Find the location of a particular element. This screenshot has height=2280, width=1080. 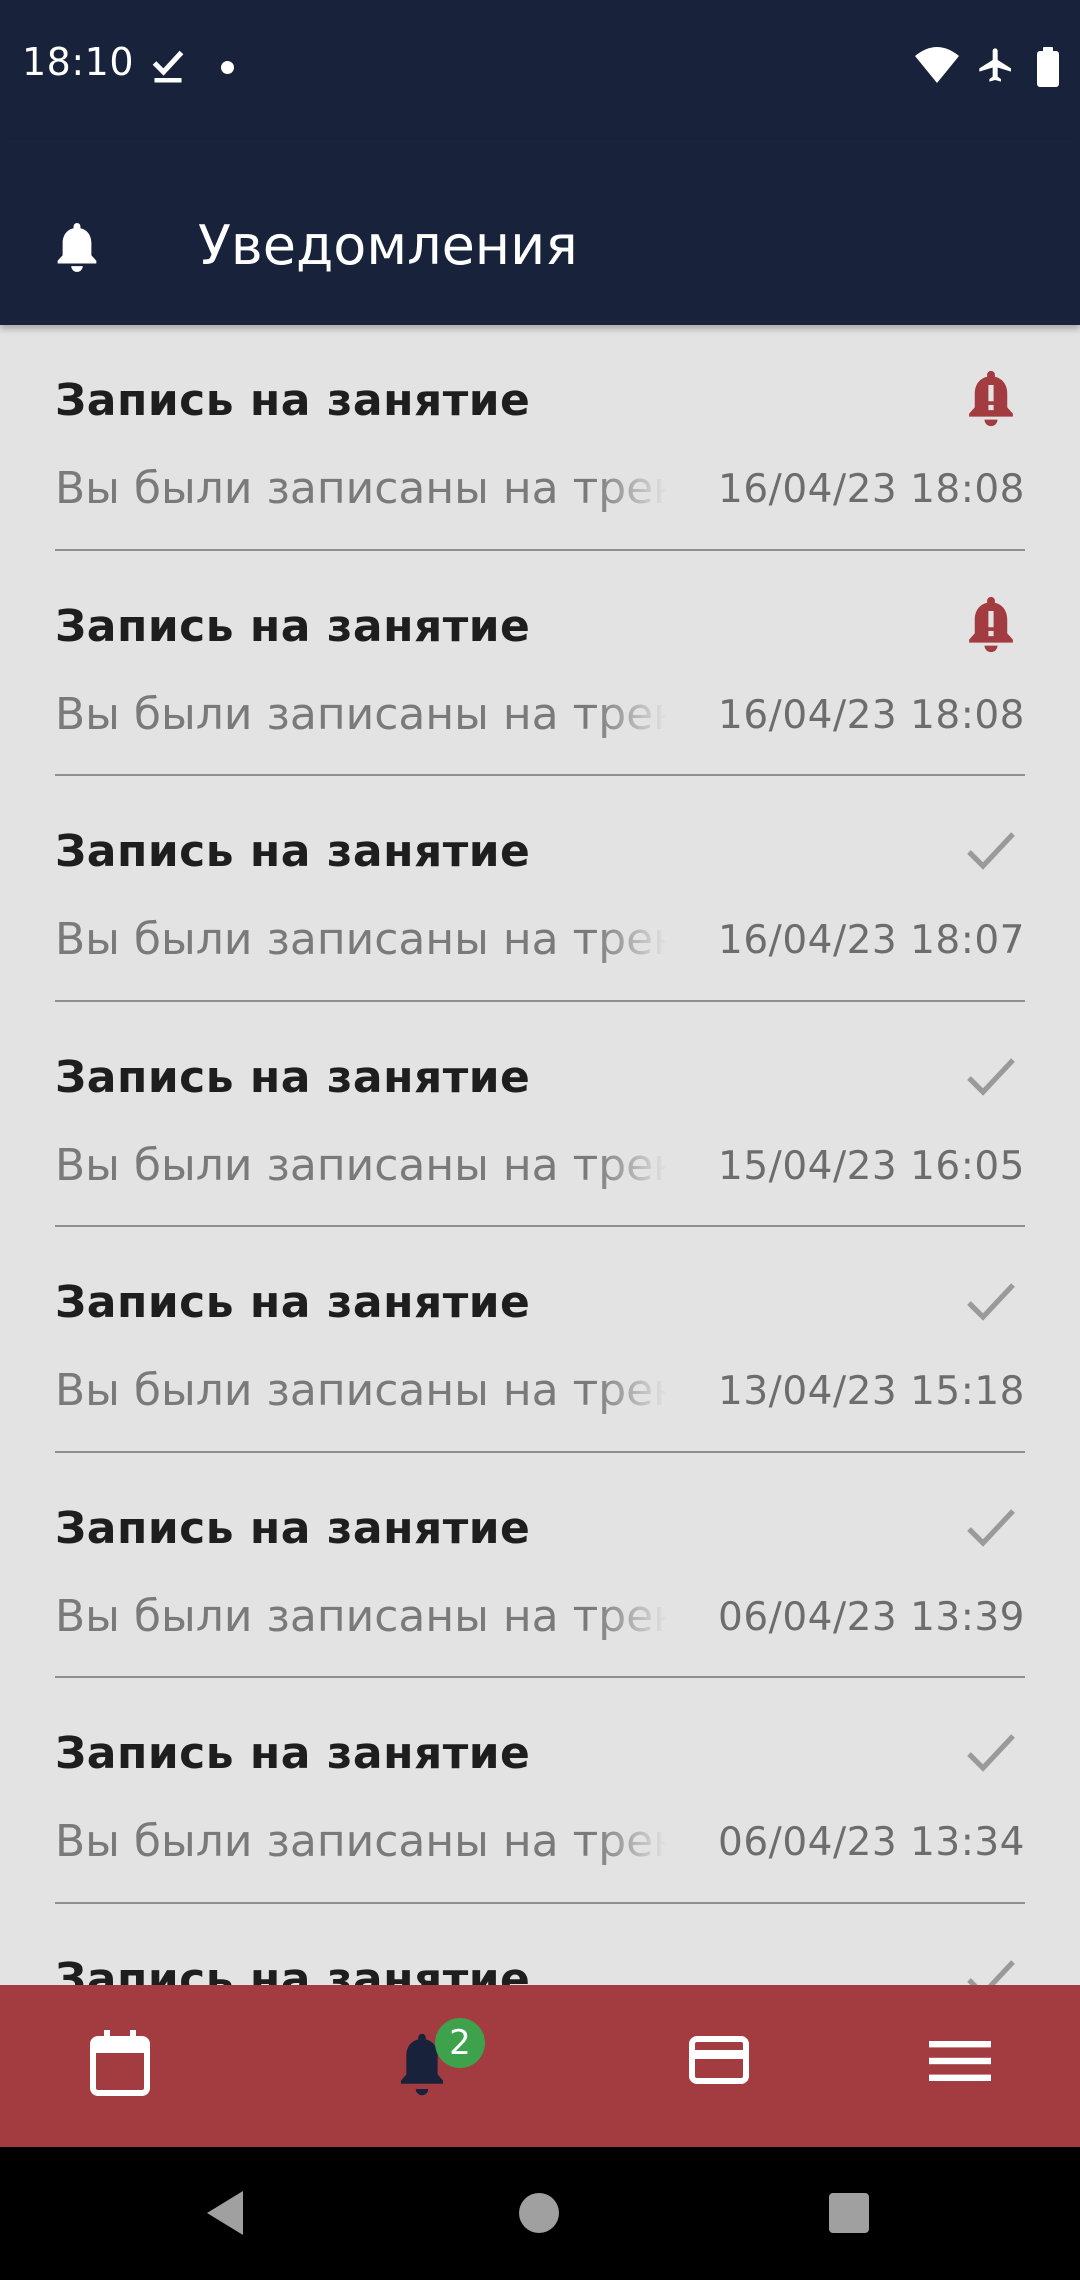

nav-menu-button is located at coordinates (960, 2066).